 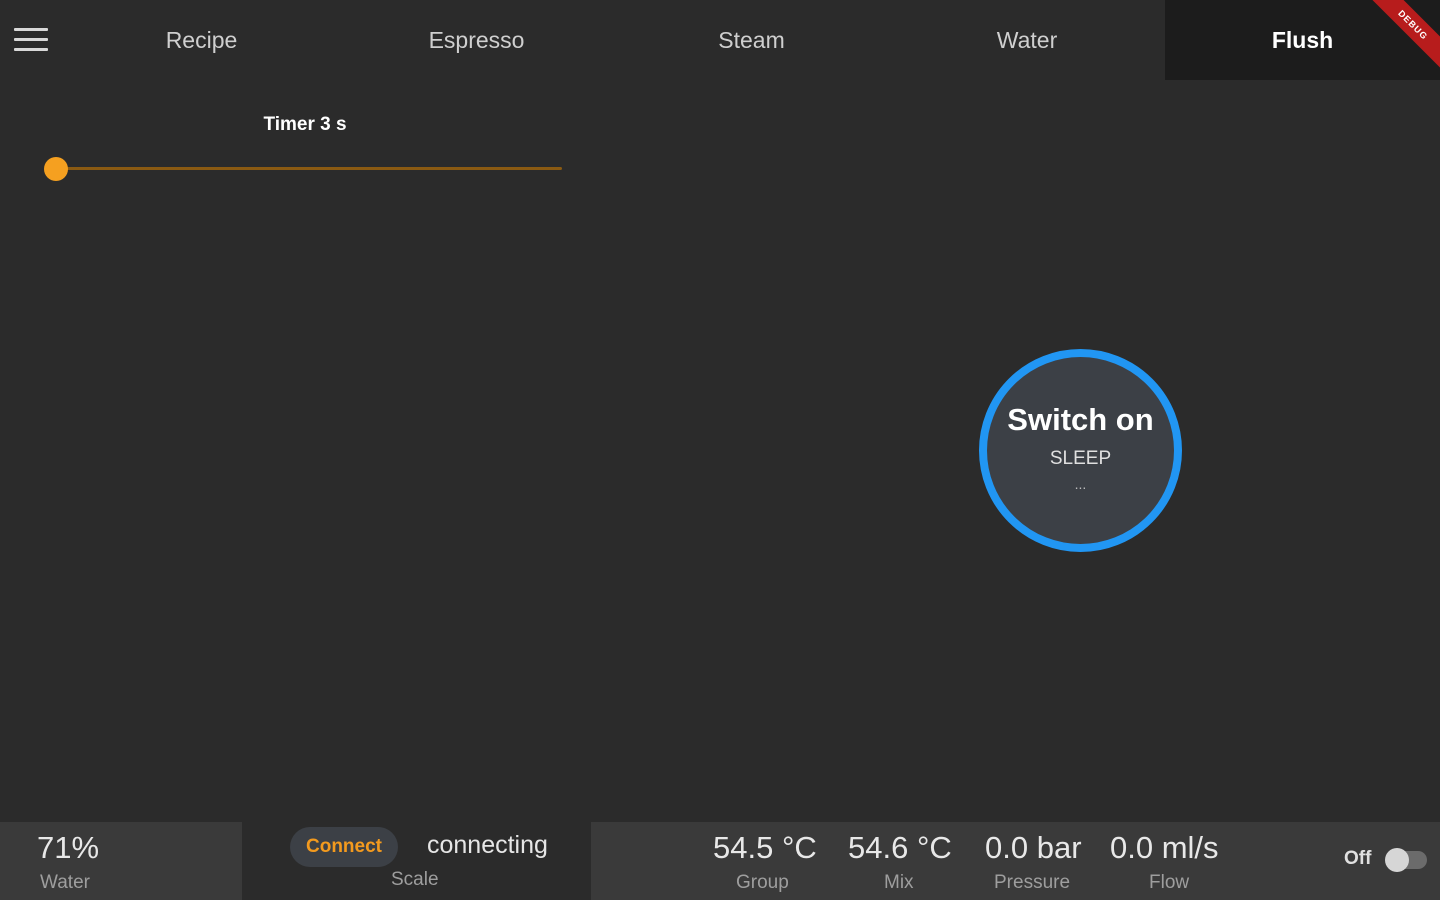 What do you see at coordinates (1397, 860) in the screenshot?
I see `toggle-knob` at bounding box center [1397, 860].